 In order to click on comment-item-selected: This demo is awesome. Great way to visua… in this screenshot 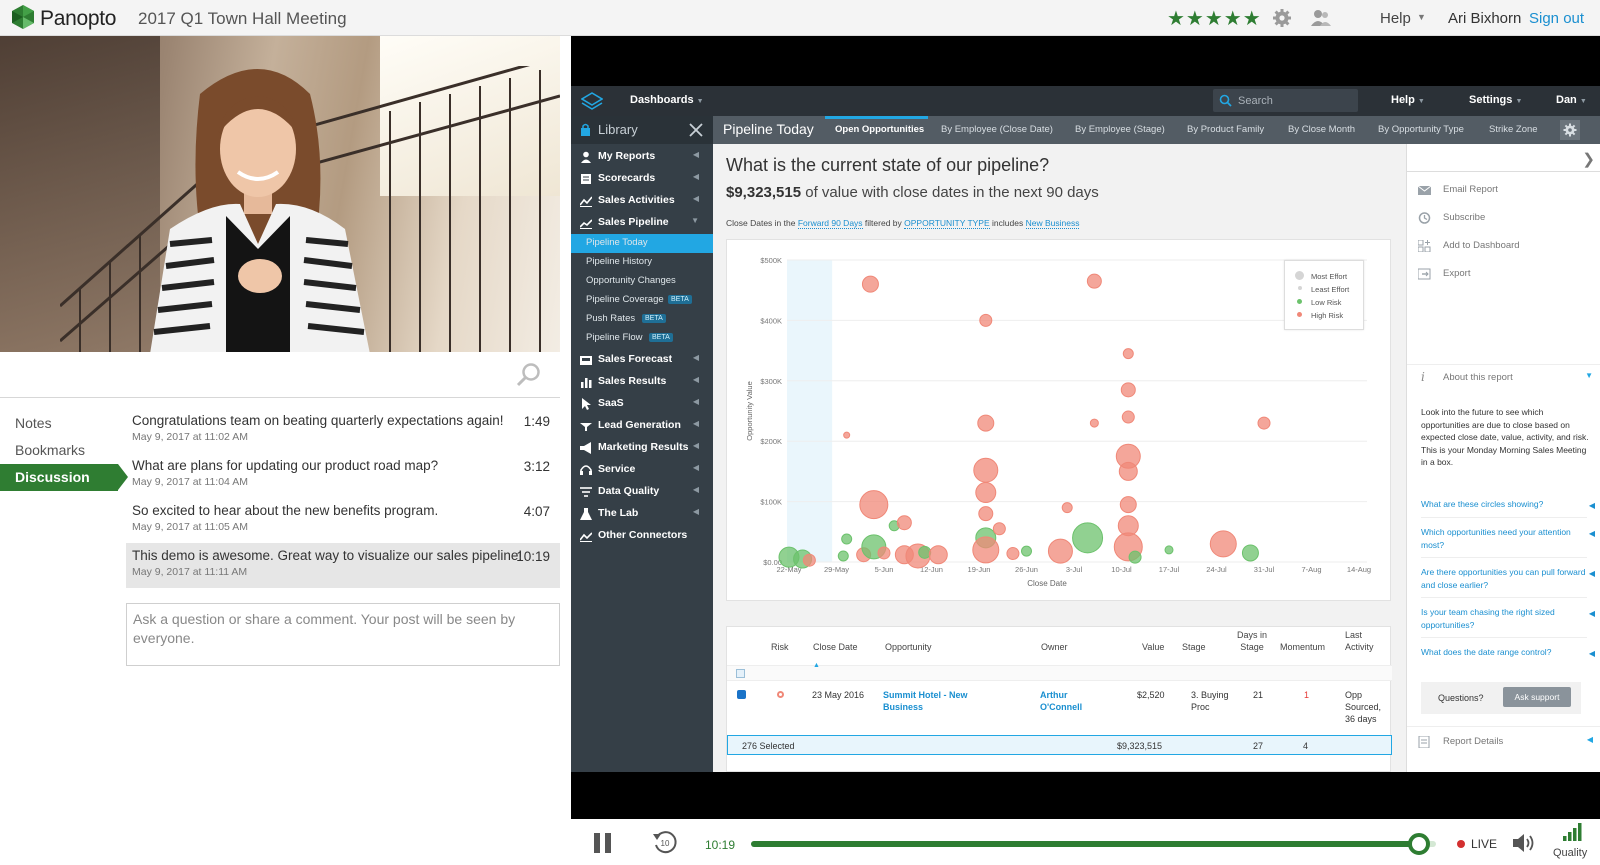, I will do `click(343, 565)`.